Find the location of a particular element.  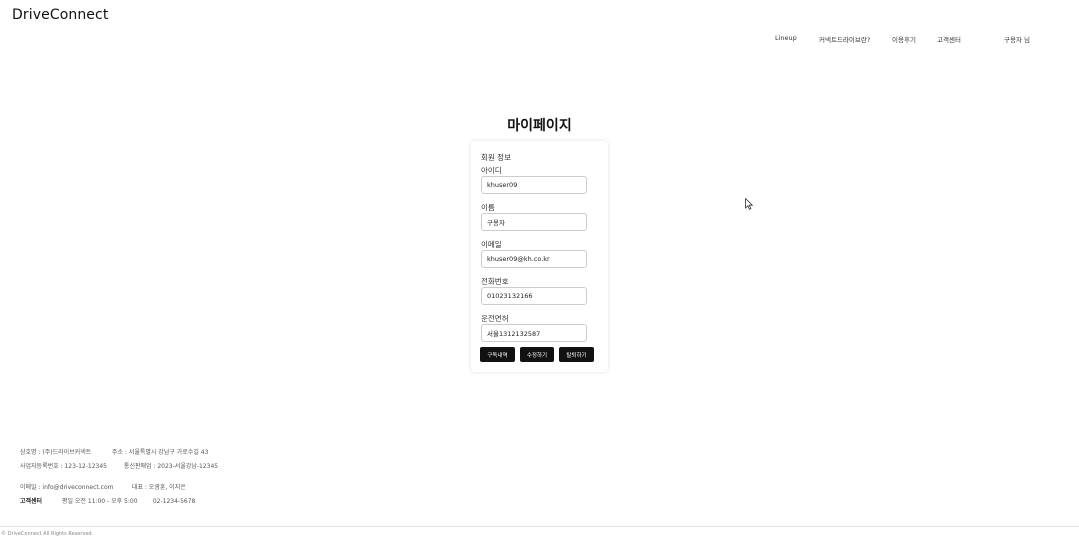

footer-cs-label: 고객센터 is located at coordinates (31, 501).